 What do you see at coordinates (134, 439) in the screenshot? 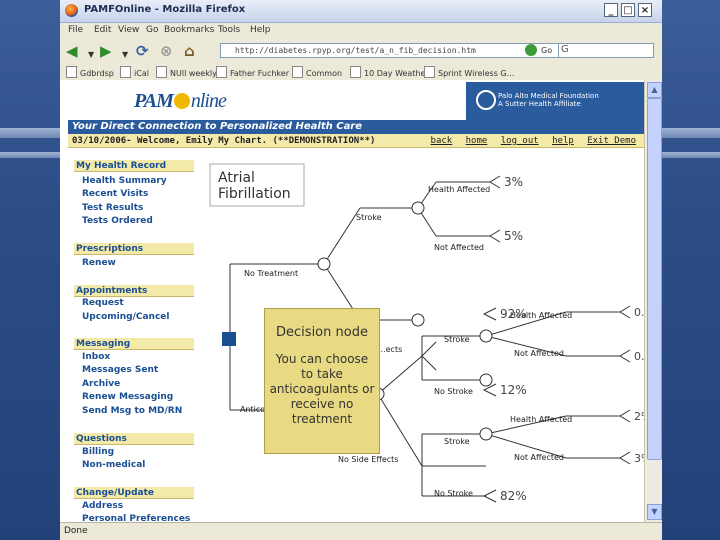
I see `section-questions: Questions` at bounding box center [134, 439].